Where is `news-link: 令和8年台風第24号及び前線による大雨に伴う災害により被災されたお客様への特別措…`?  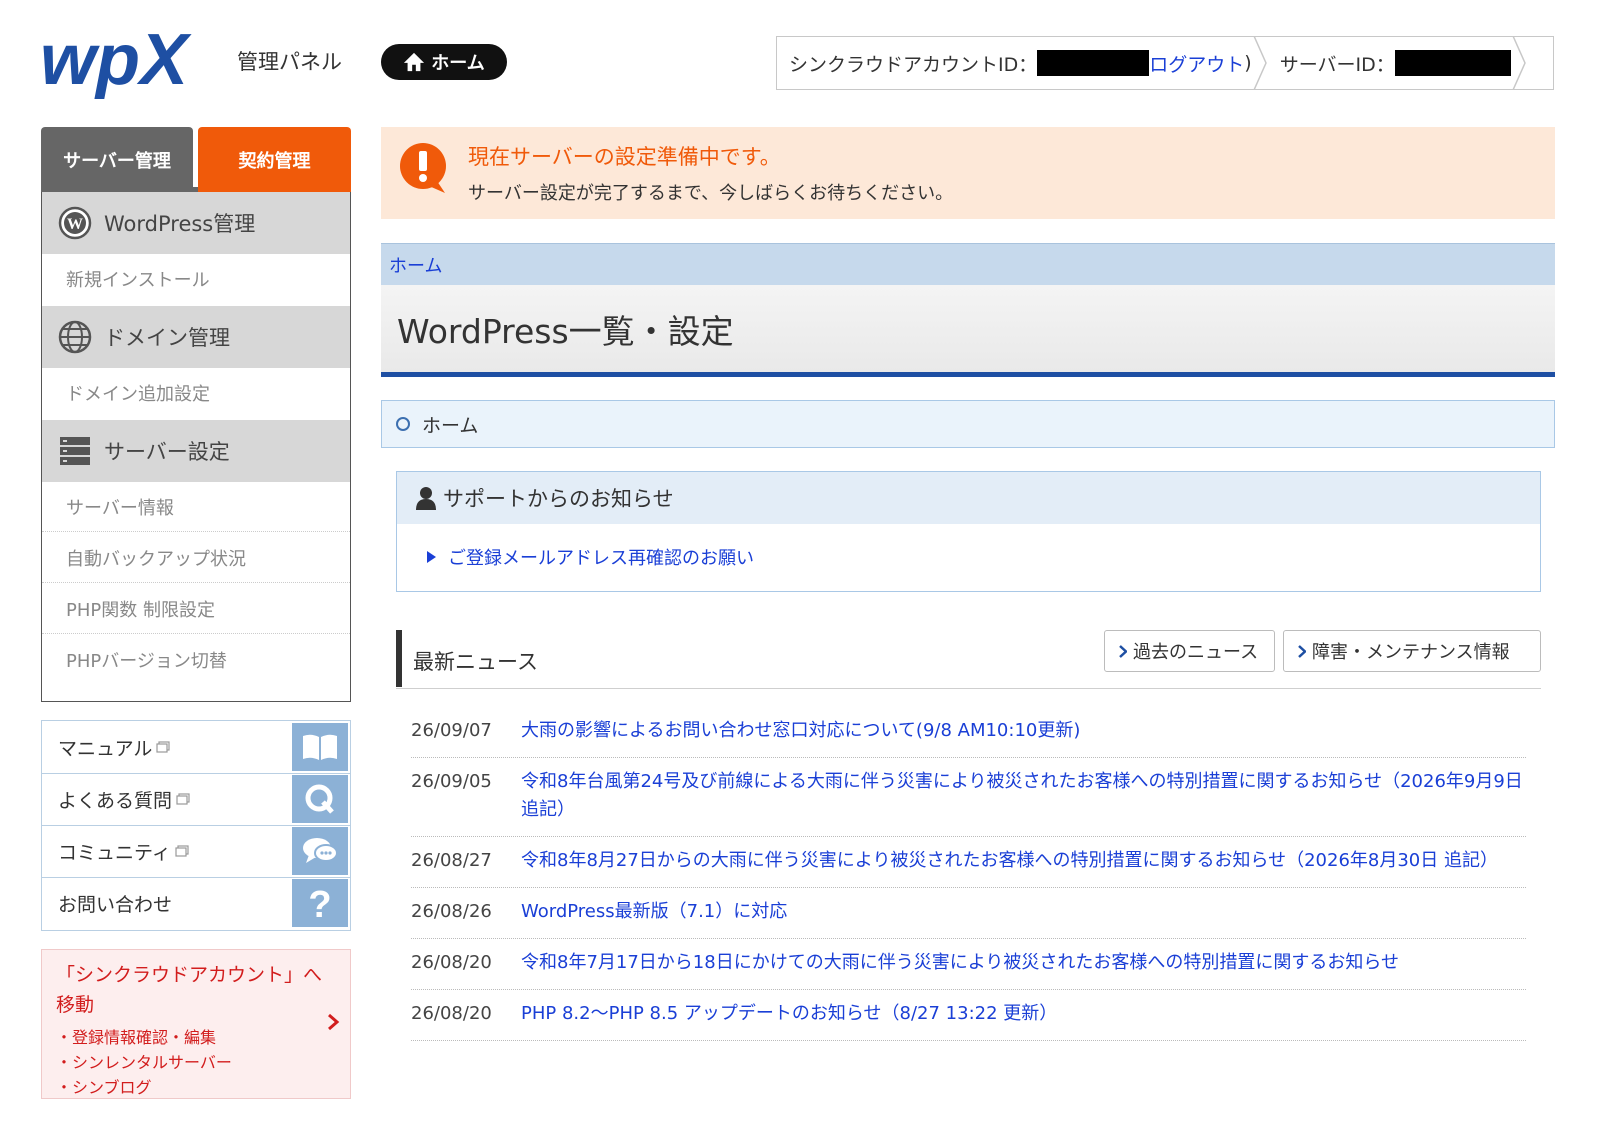 news-link: 令和8年台風第24号及び前線による大雨に伴う災害により被災されたお客様への特別措… is located at coordinates (1023, 796).